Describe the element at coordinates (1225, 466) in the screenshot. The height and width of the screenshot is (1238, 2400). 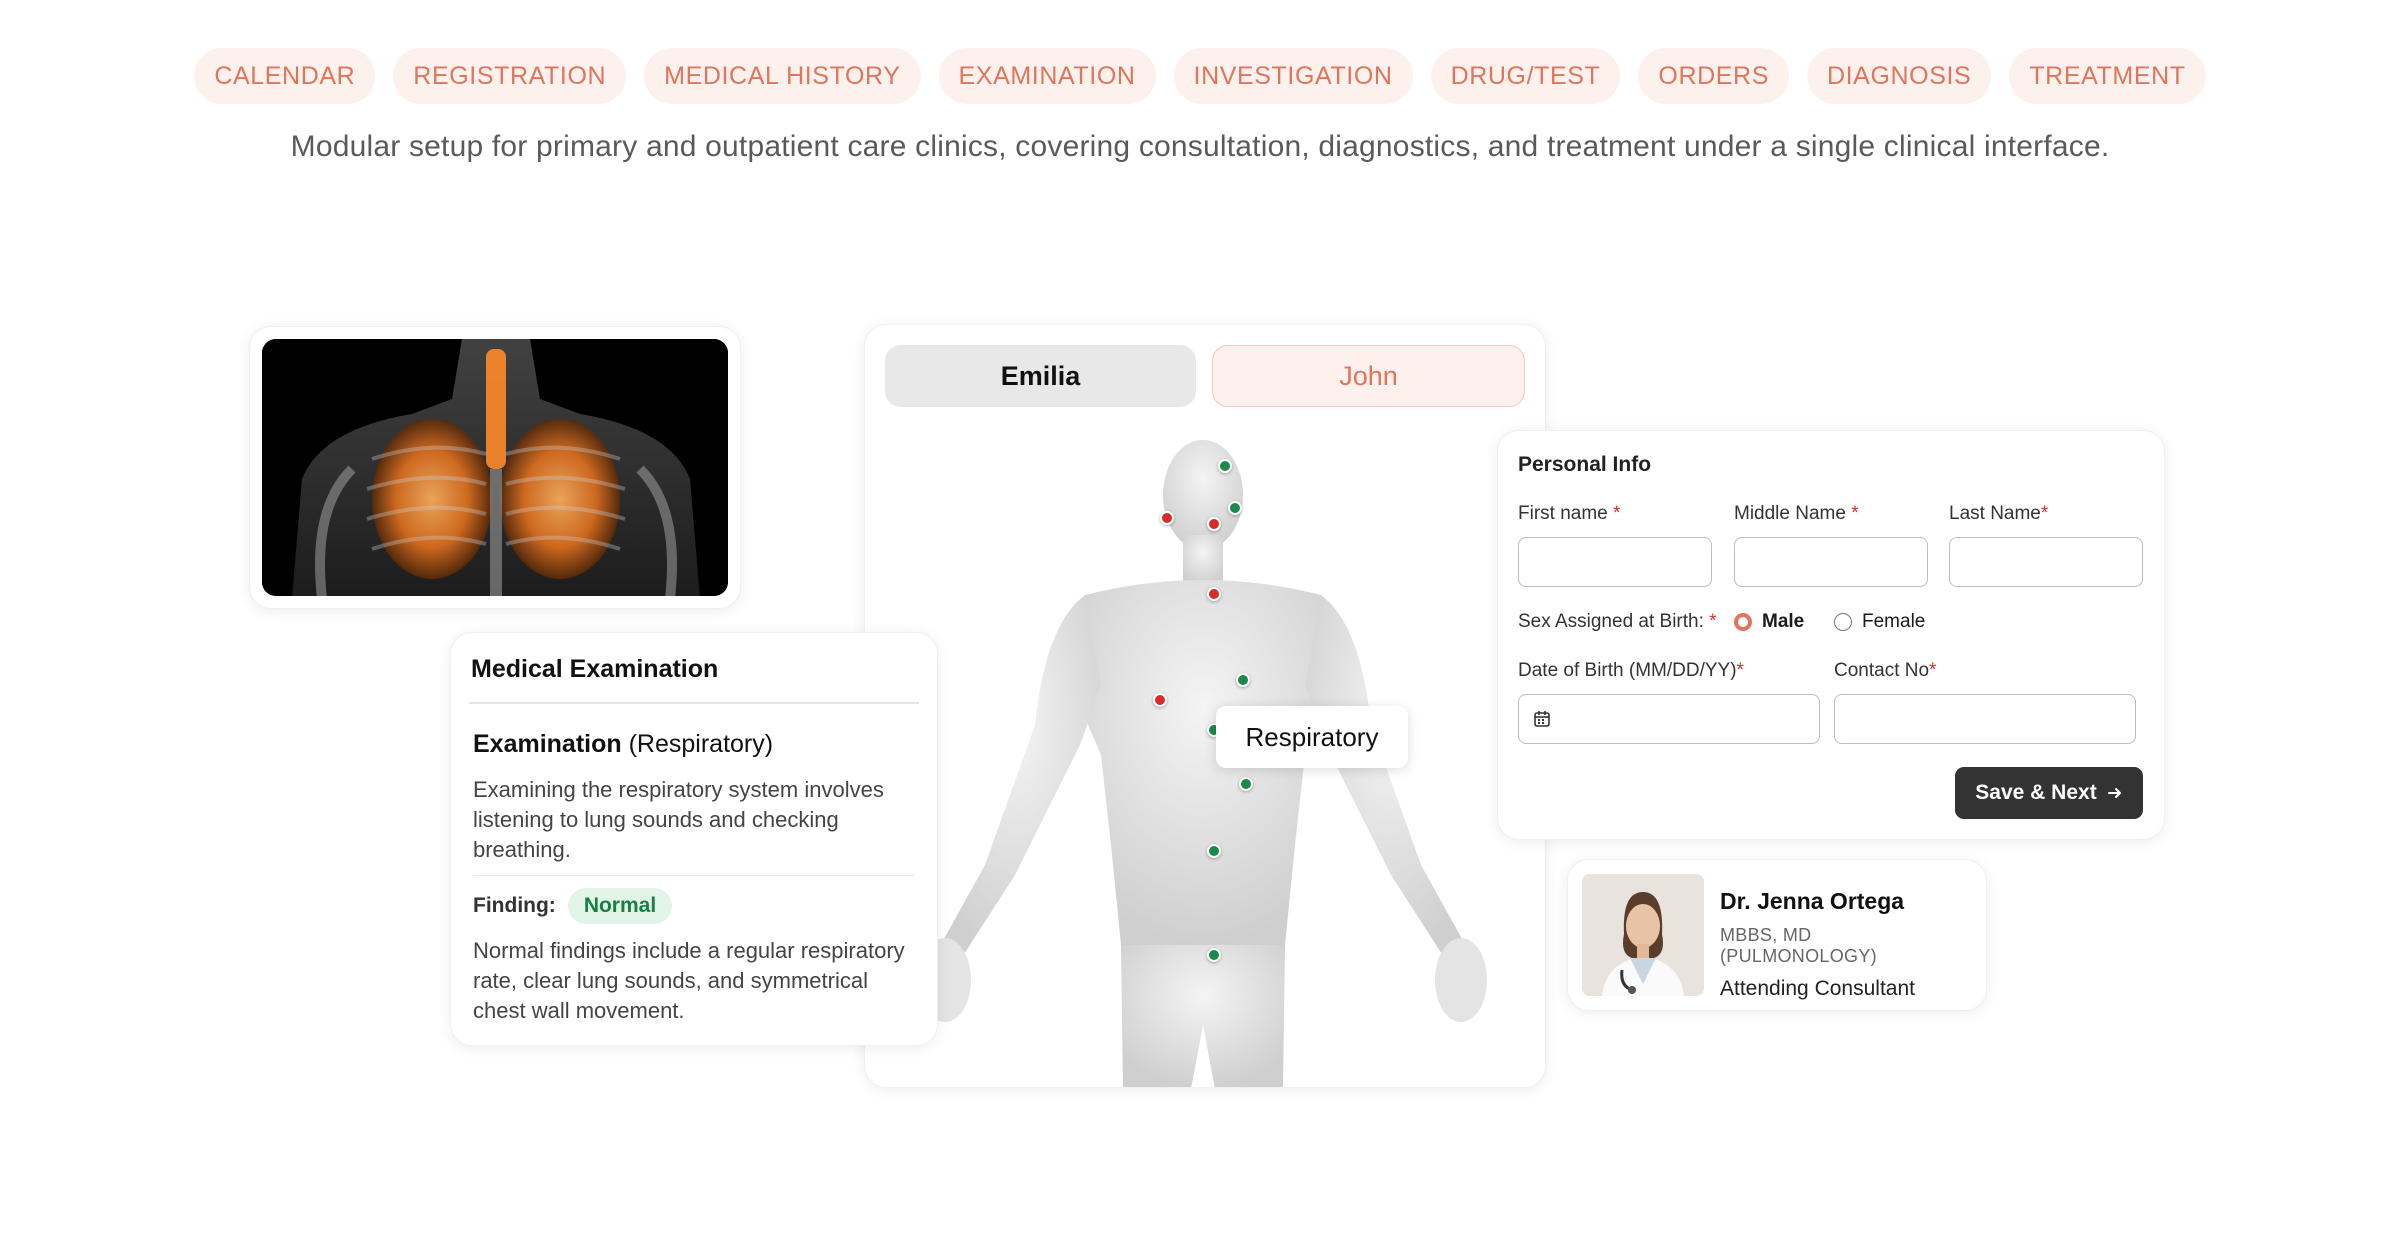
I see `marker-head-top` at that location.